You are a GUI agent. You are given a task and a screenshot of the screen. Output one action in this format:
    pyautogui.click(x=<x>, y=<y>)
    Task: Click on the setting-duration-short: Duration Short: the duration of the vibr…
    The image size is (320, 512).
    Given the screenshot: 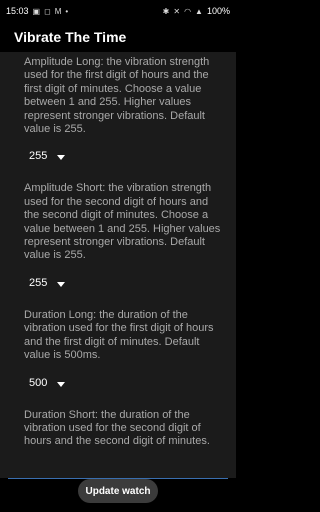 What is the action you would take?
    pyautogui.click(x=118, y=425)
    